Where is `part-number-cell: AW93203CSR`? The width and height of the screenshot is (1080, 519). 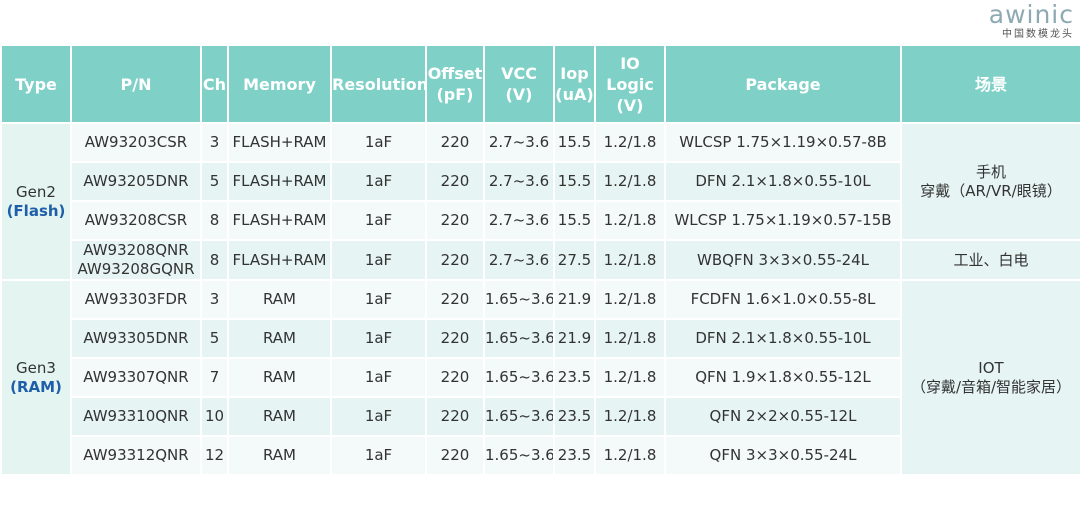 part-number-cell: AW93203CSR is located at coordinates (136, 142).